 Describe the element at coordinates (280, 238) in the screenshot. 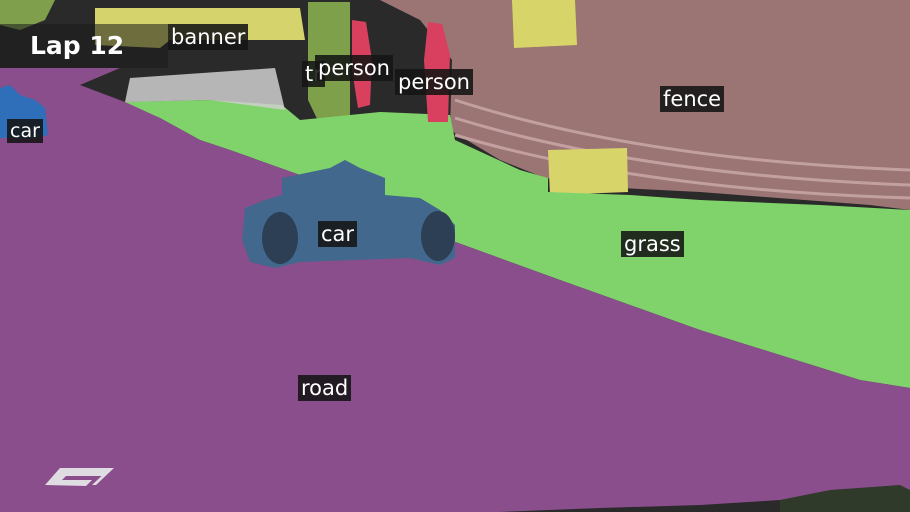

I see `main-car-wheel-left` at that location.